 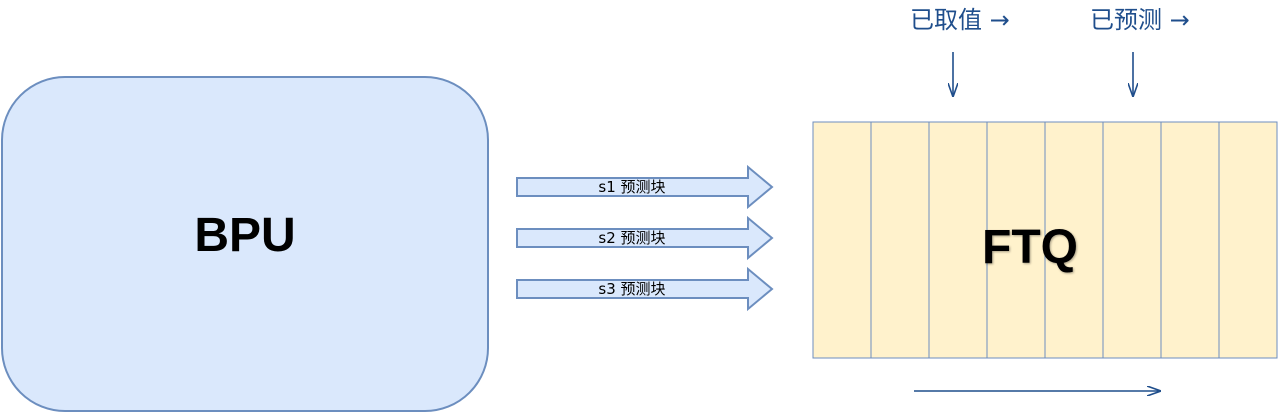 What do you see at coordinates (960, 20) in the screenshot?
I see `fetched-pointer-label: 已取值 →` at bounding box center [960, 20].